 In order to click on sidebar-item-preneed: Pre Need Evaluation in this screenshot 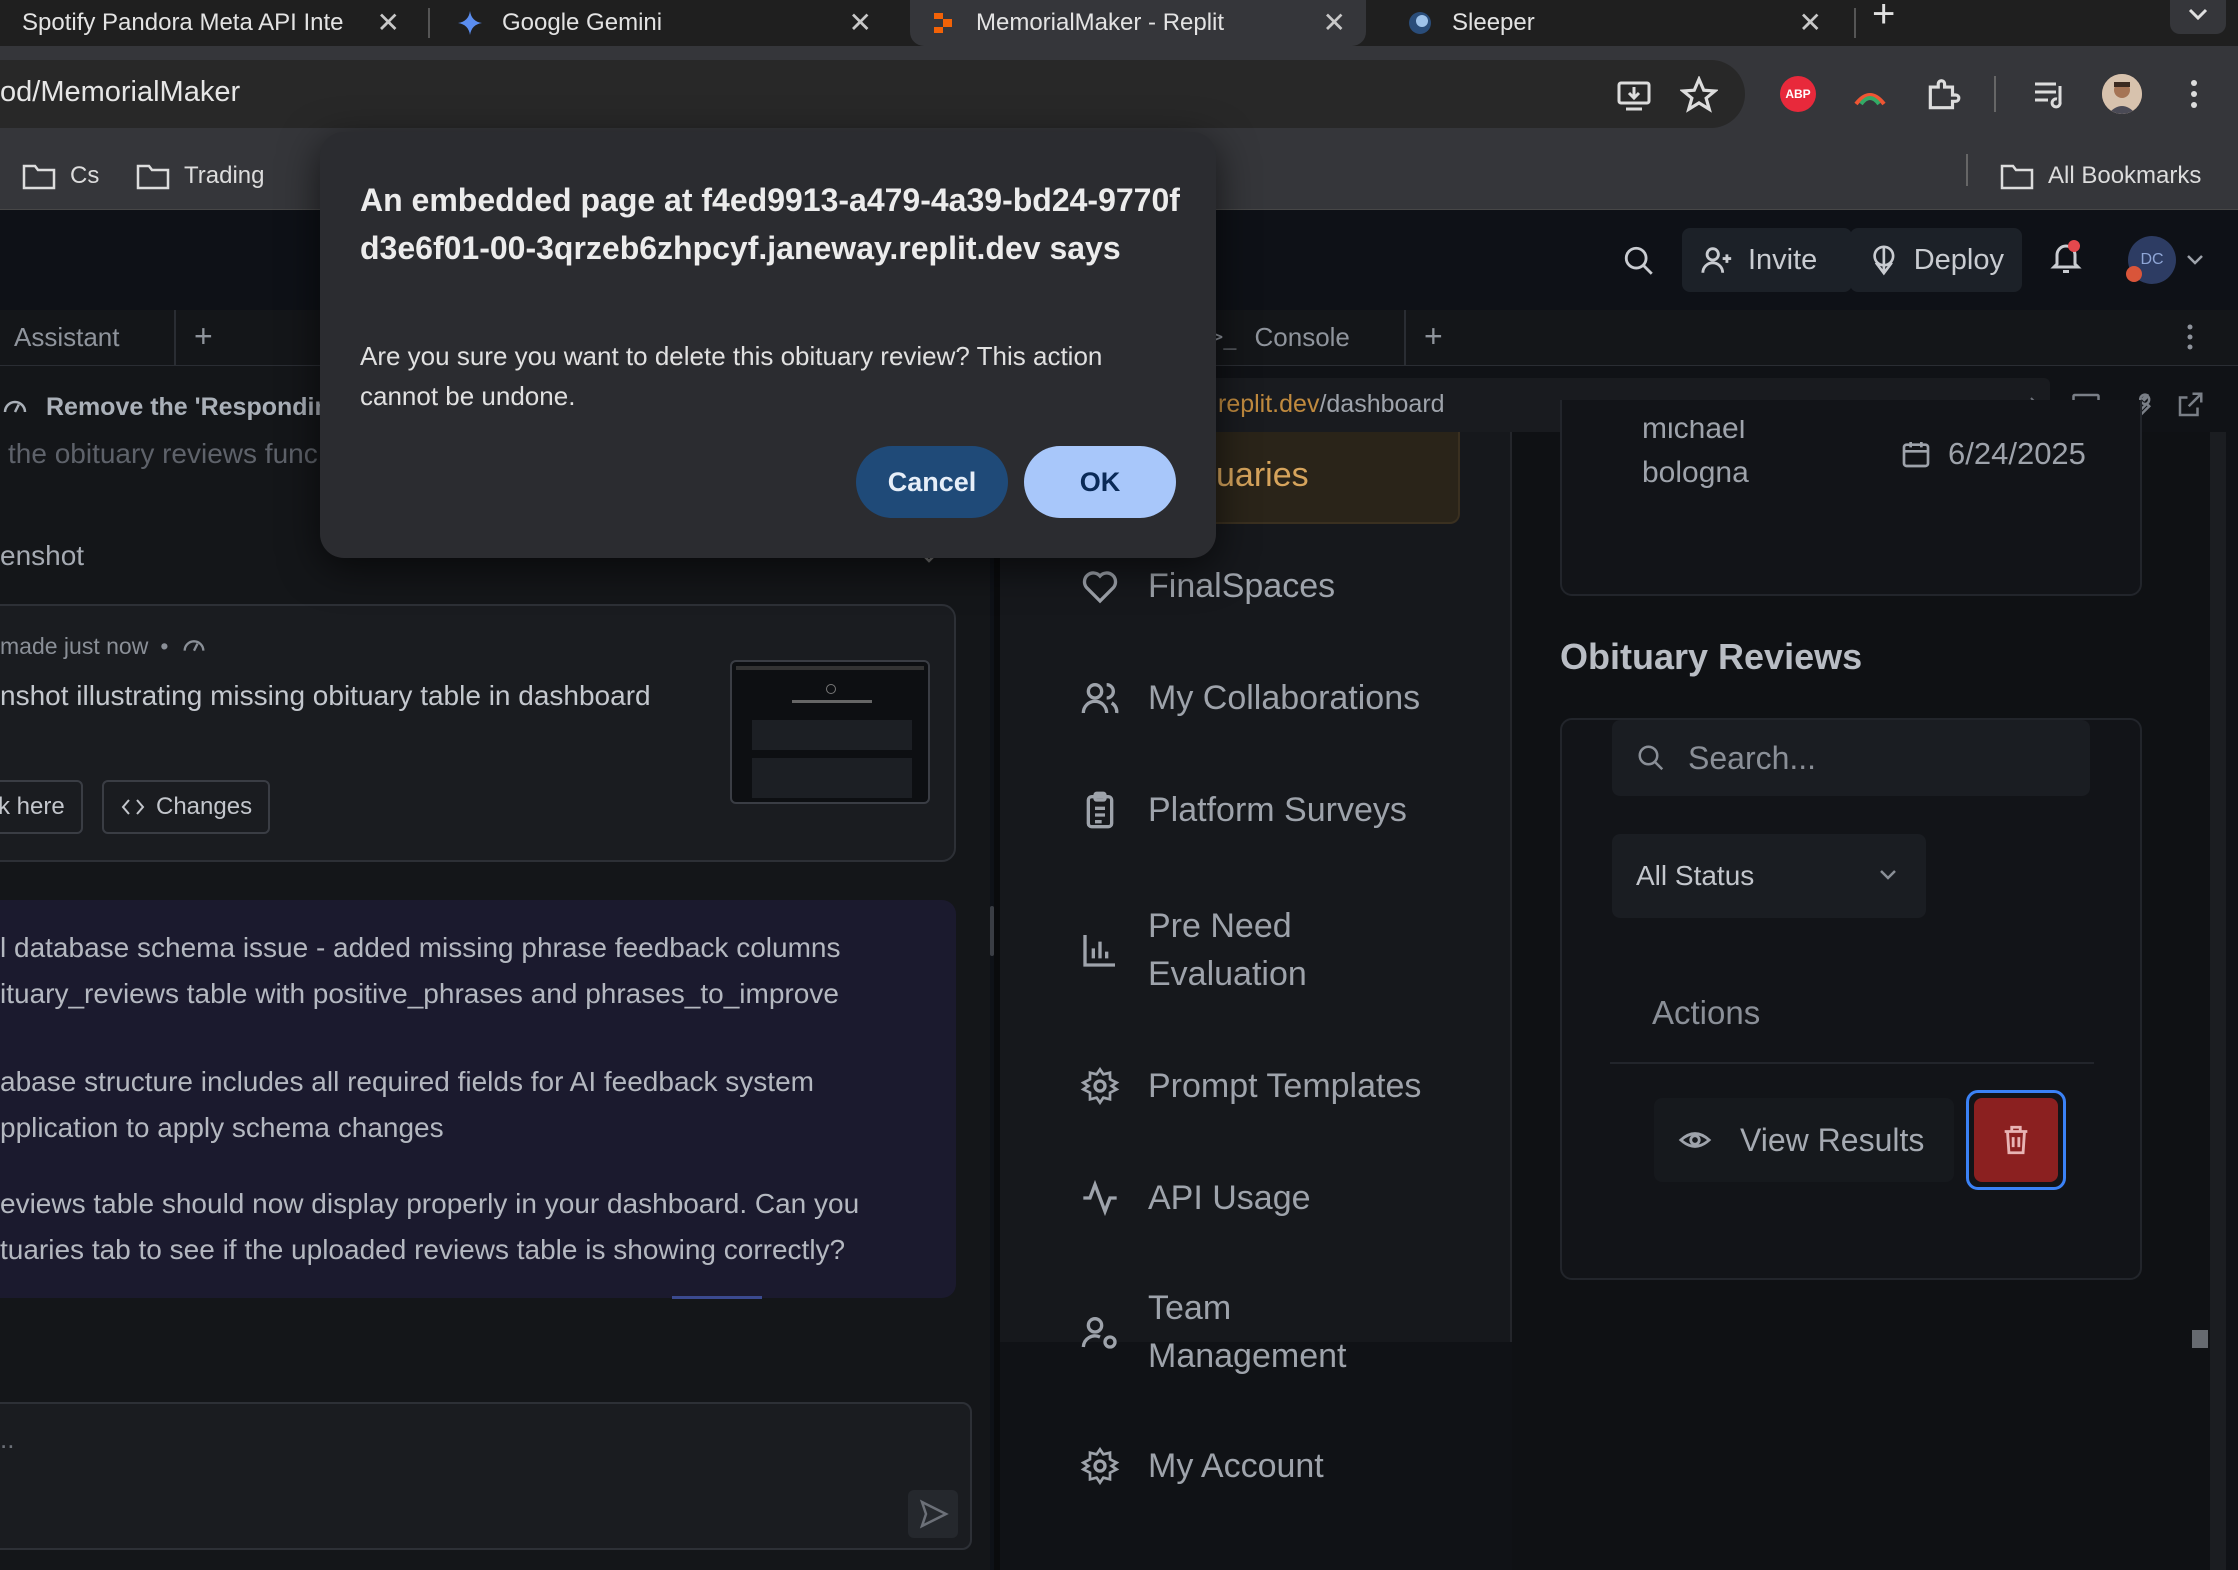, I will do `click(1209, 950)`.